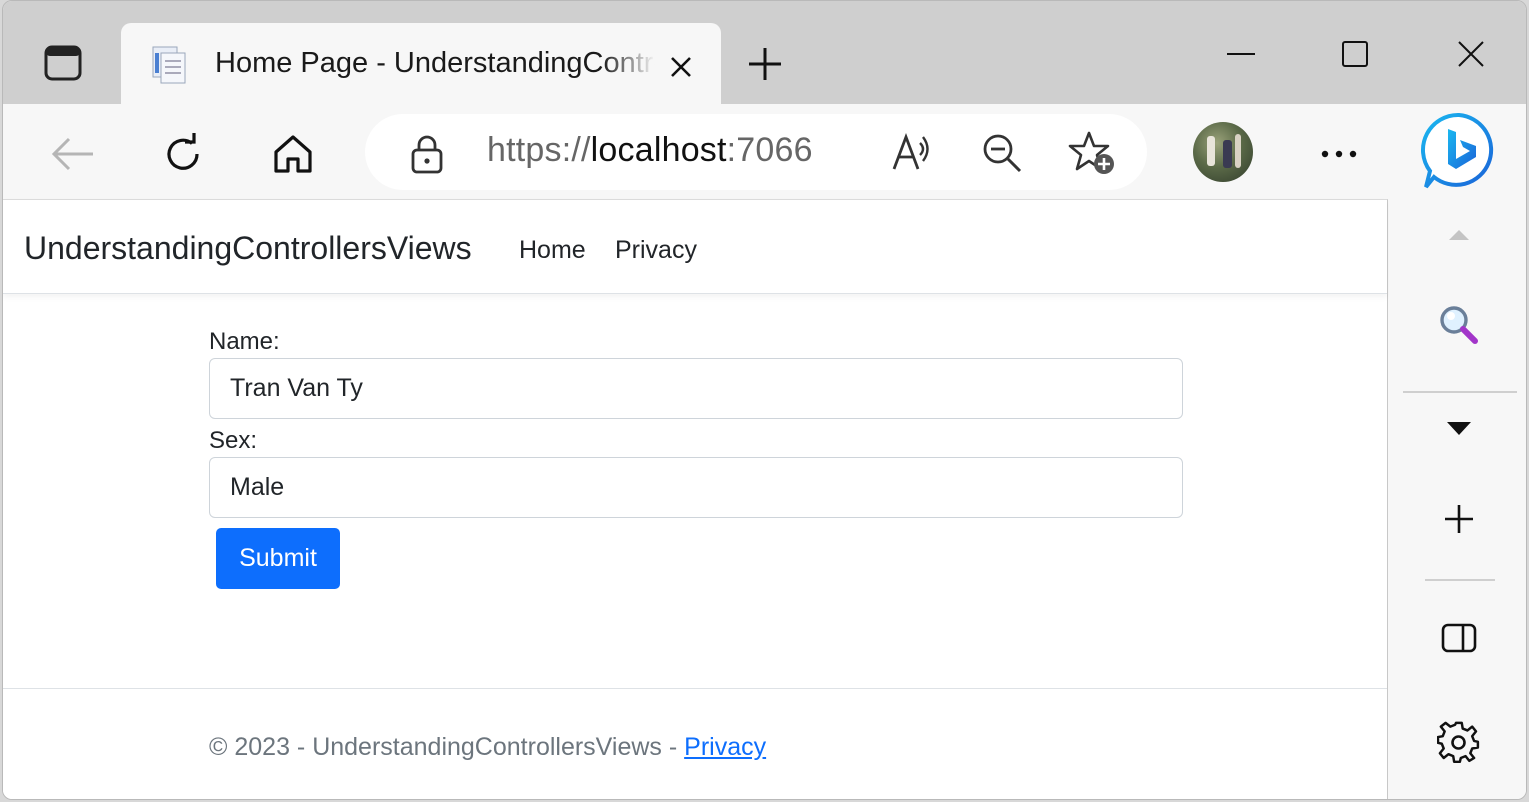 Image resolution: width=1529 pixels, height=802 pixels. I want to click on sidebar-toggle-icon, so click(1459, 638).